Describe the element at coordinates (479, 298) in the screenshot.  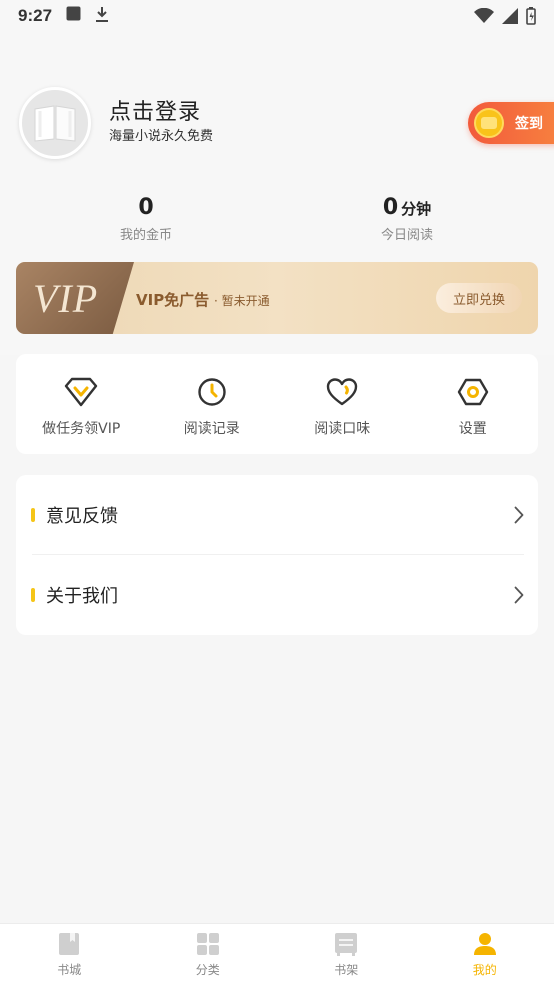
I see `redeem-button: 立即兑换` at that location.